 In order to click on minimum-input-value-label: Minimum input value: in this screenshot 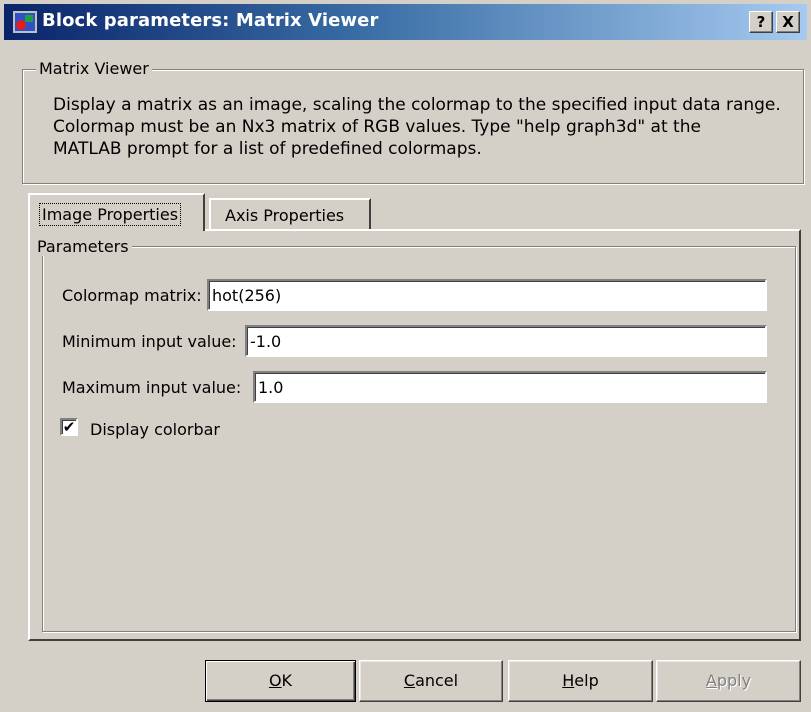, I will do `click(149, 341)`.